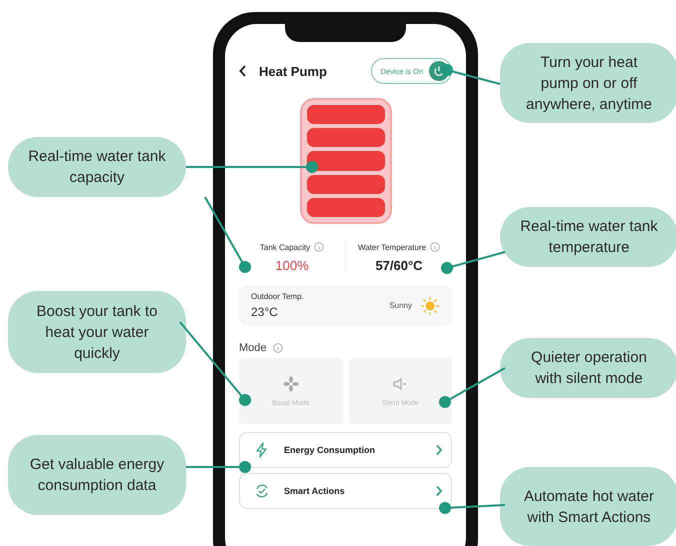  What do you see at coordinates (400, 305) in the screenshot?
I see `weather-label: Sunny` at bounding box center [400, 305].